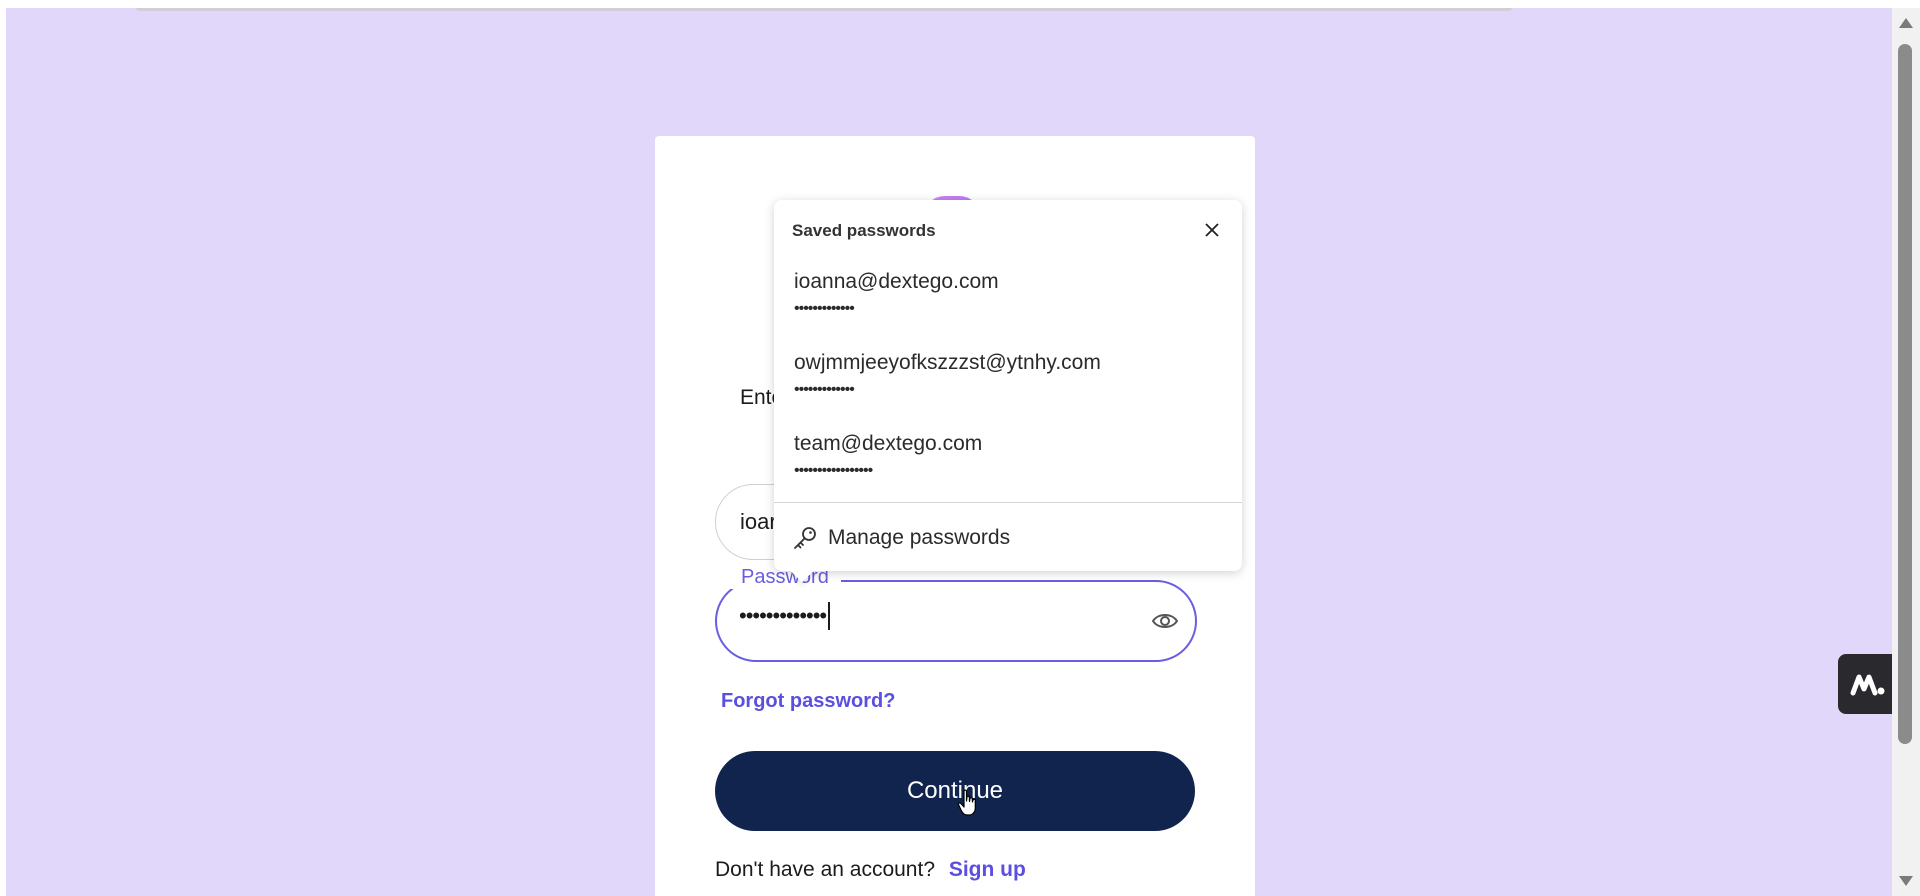  I want to click on credential-username: team@dextego.com, so click(888, 443).